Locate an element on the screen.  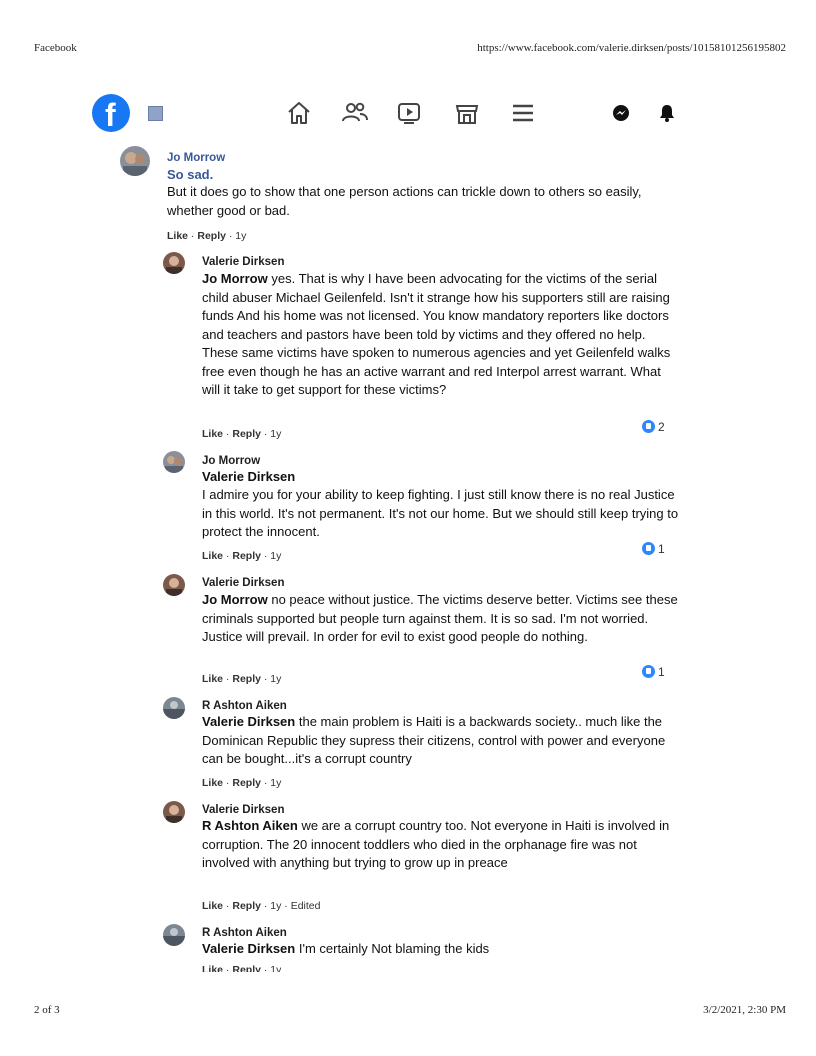
print-header-title: Facebook is located at coordinates (55, 48).